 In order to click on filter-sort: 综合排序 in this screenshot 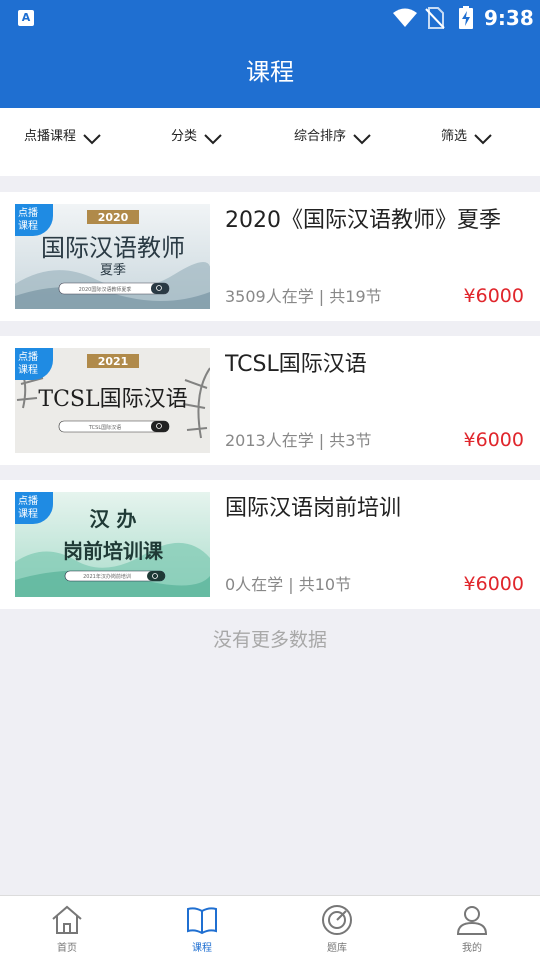, I will do `click(333, 143)`.